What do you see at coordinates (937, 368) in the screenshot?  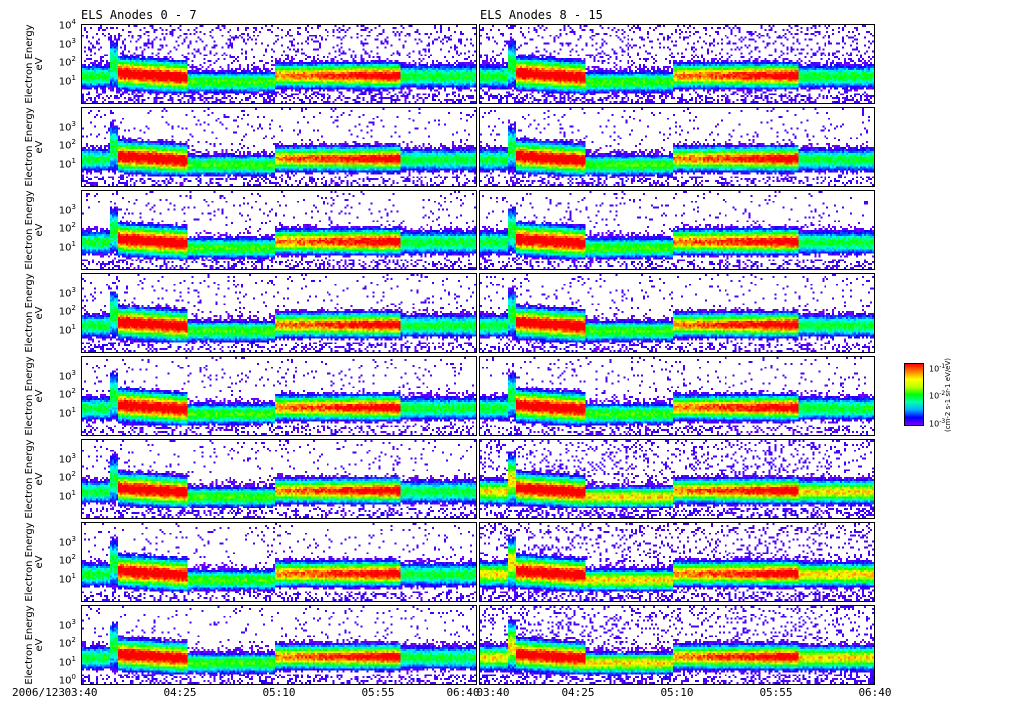 I see `colorbar-tick: 10-1` at bounding box center [937, 368].